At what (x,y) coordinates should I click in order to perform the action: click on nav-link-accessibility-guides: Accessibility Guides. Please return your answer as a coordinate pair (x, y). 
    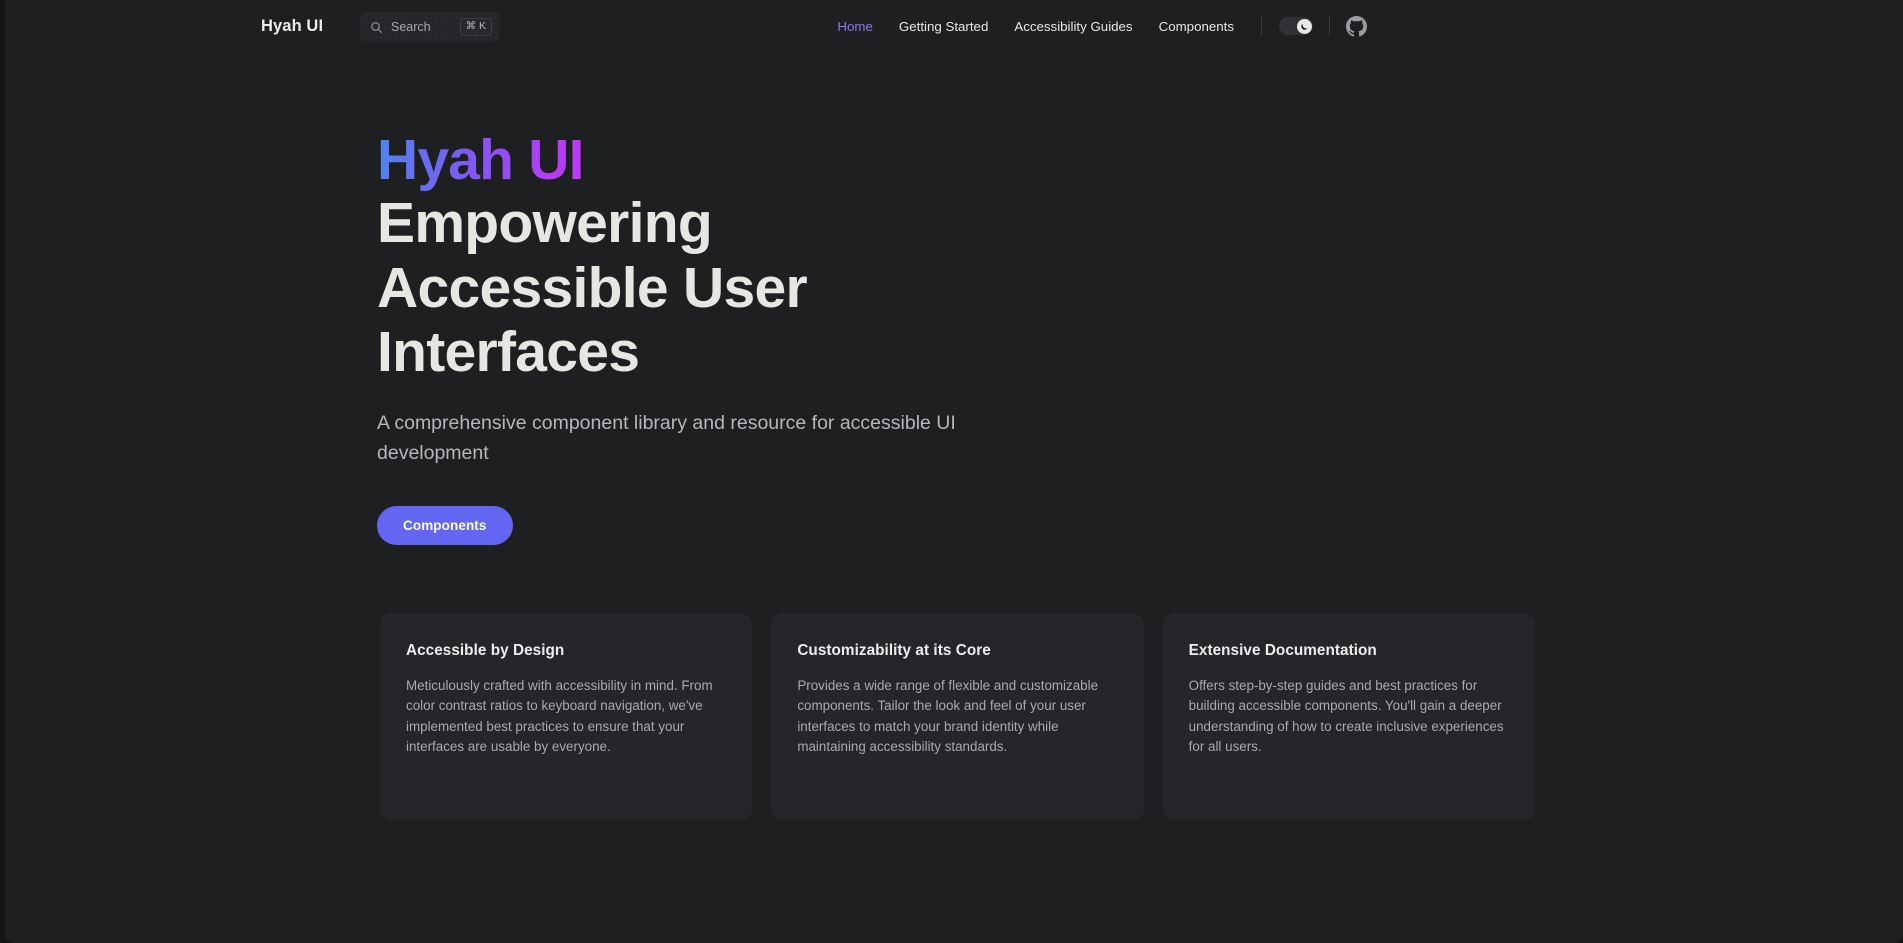
    Looking at the image, I should click on (1073, 26).